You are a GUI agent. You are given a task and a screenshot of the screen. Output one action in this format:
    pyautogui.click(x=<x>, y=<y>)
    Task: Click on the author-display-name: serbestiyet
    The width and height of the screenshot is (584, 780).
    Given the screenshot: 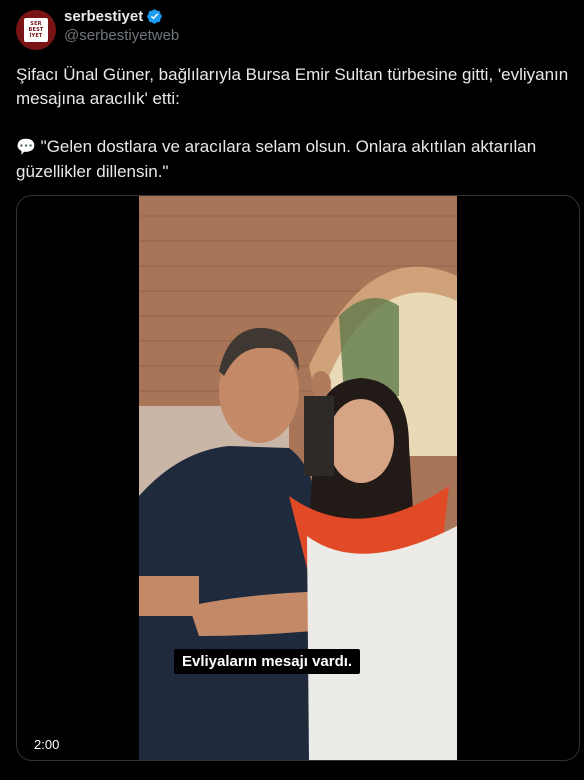 What is the action you would take?
    pyautogui.click(x=103, y=16)
    